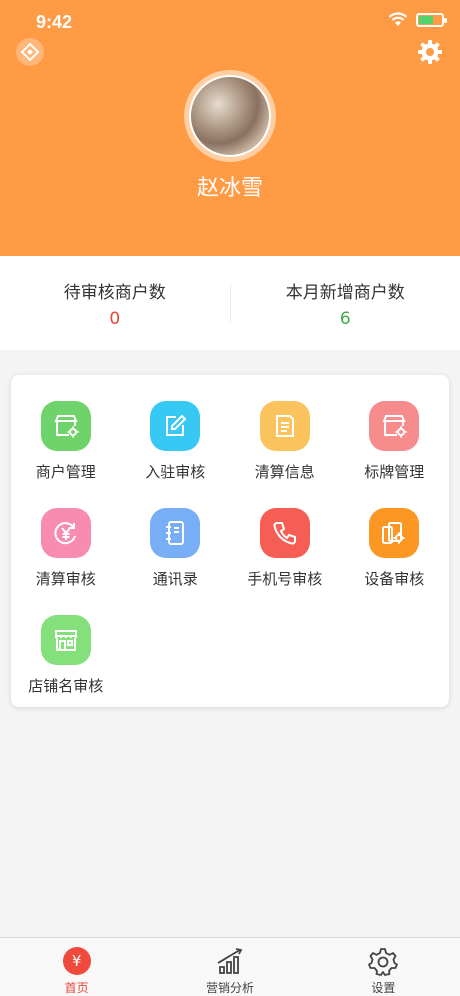  I want to click on phone-icon, so click(284, 533).